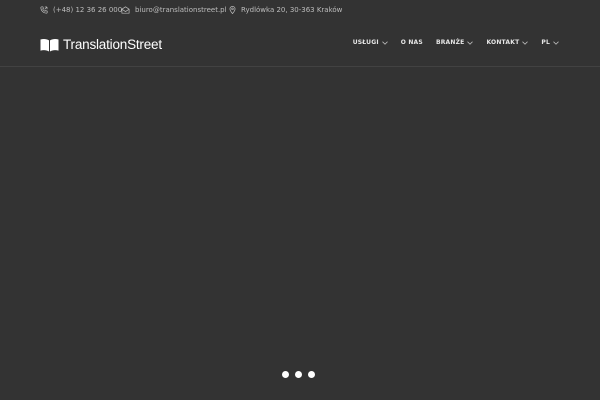 The width and height of the screenshot is (600, 400). What do you see at coordinates (545, 42) in the screenshot?
I see `nav-label: PL` at bounding box center [545, 42].